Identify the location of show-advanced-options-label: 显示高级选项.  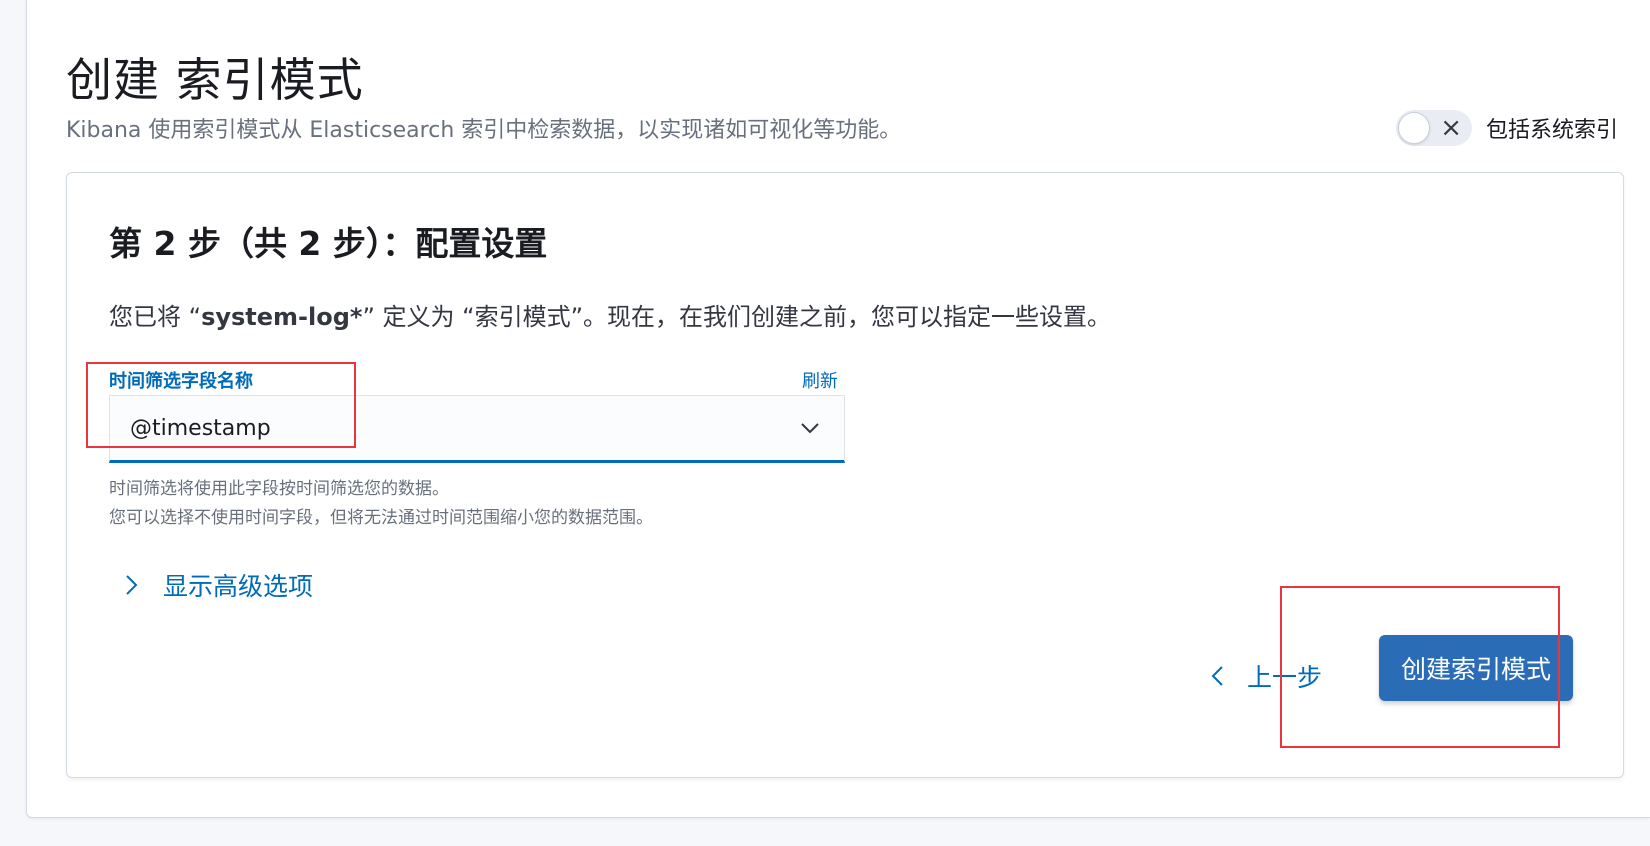
(238, 586).